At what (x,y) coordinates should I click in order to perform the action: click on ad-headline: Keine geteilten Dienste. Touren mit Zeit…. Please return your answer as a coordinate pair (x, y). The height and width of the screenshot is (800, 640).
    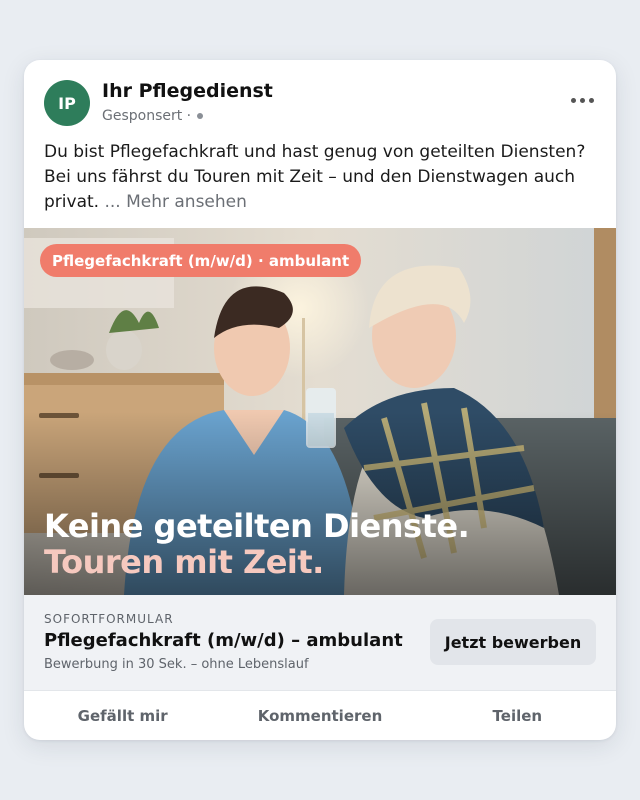
    Looking at the image, I should click on (257, 544).